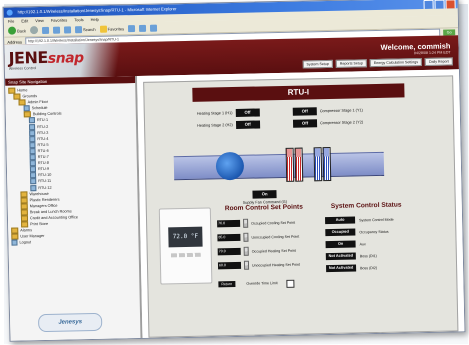  What do you see at coordinates (340, 244) in the screenshot?
I see `status-value: On` at bounding box center [340, 244].